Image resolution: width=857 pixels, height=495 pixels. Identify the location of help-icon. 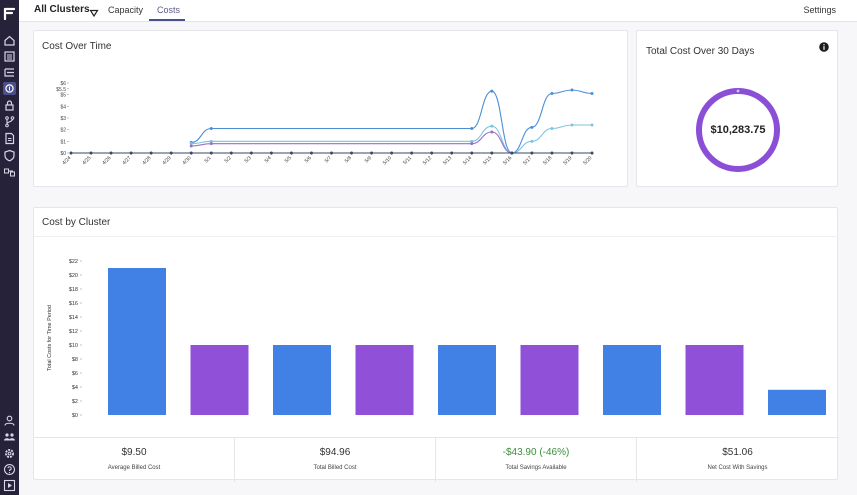
(9, 469).